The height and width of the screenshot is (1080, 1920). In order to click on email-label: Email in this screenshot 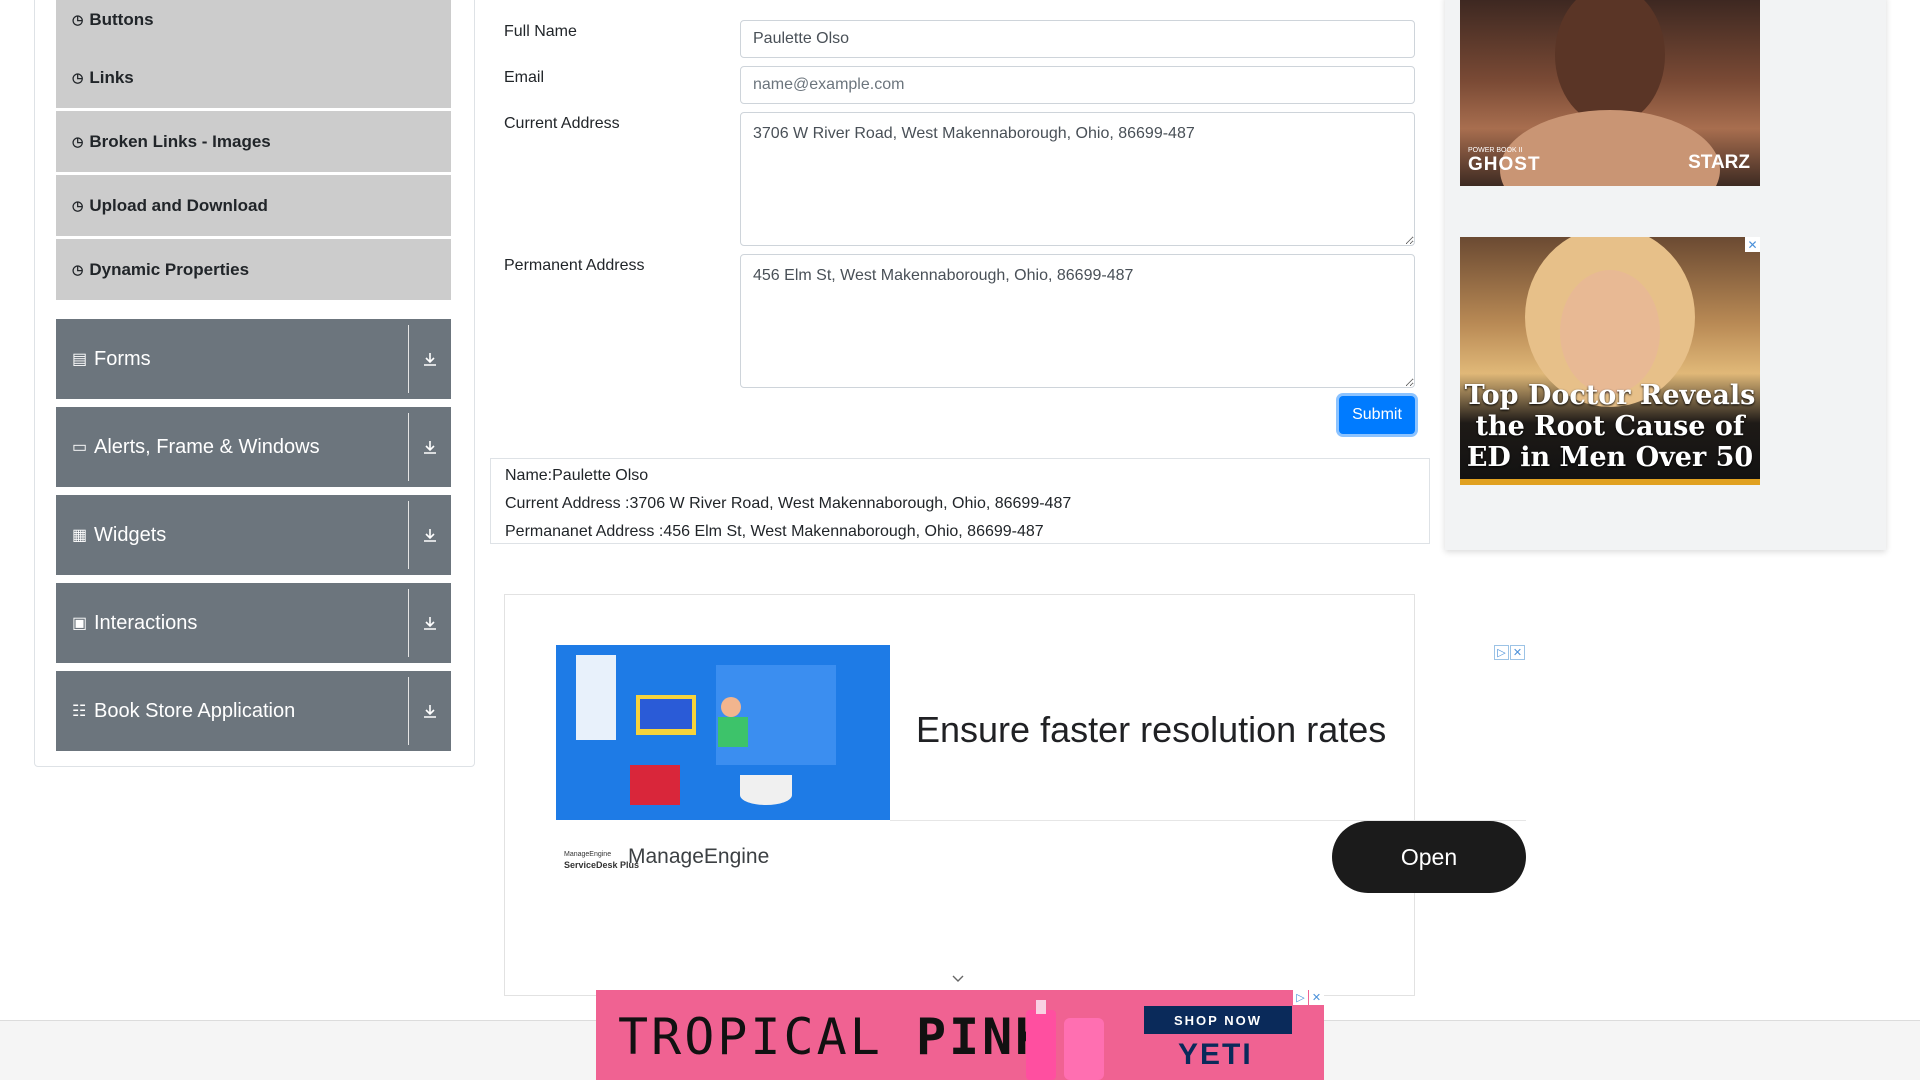, I will do `click(524, 77)`.